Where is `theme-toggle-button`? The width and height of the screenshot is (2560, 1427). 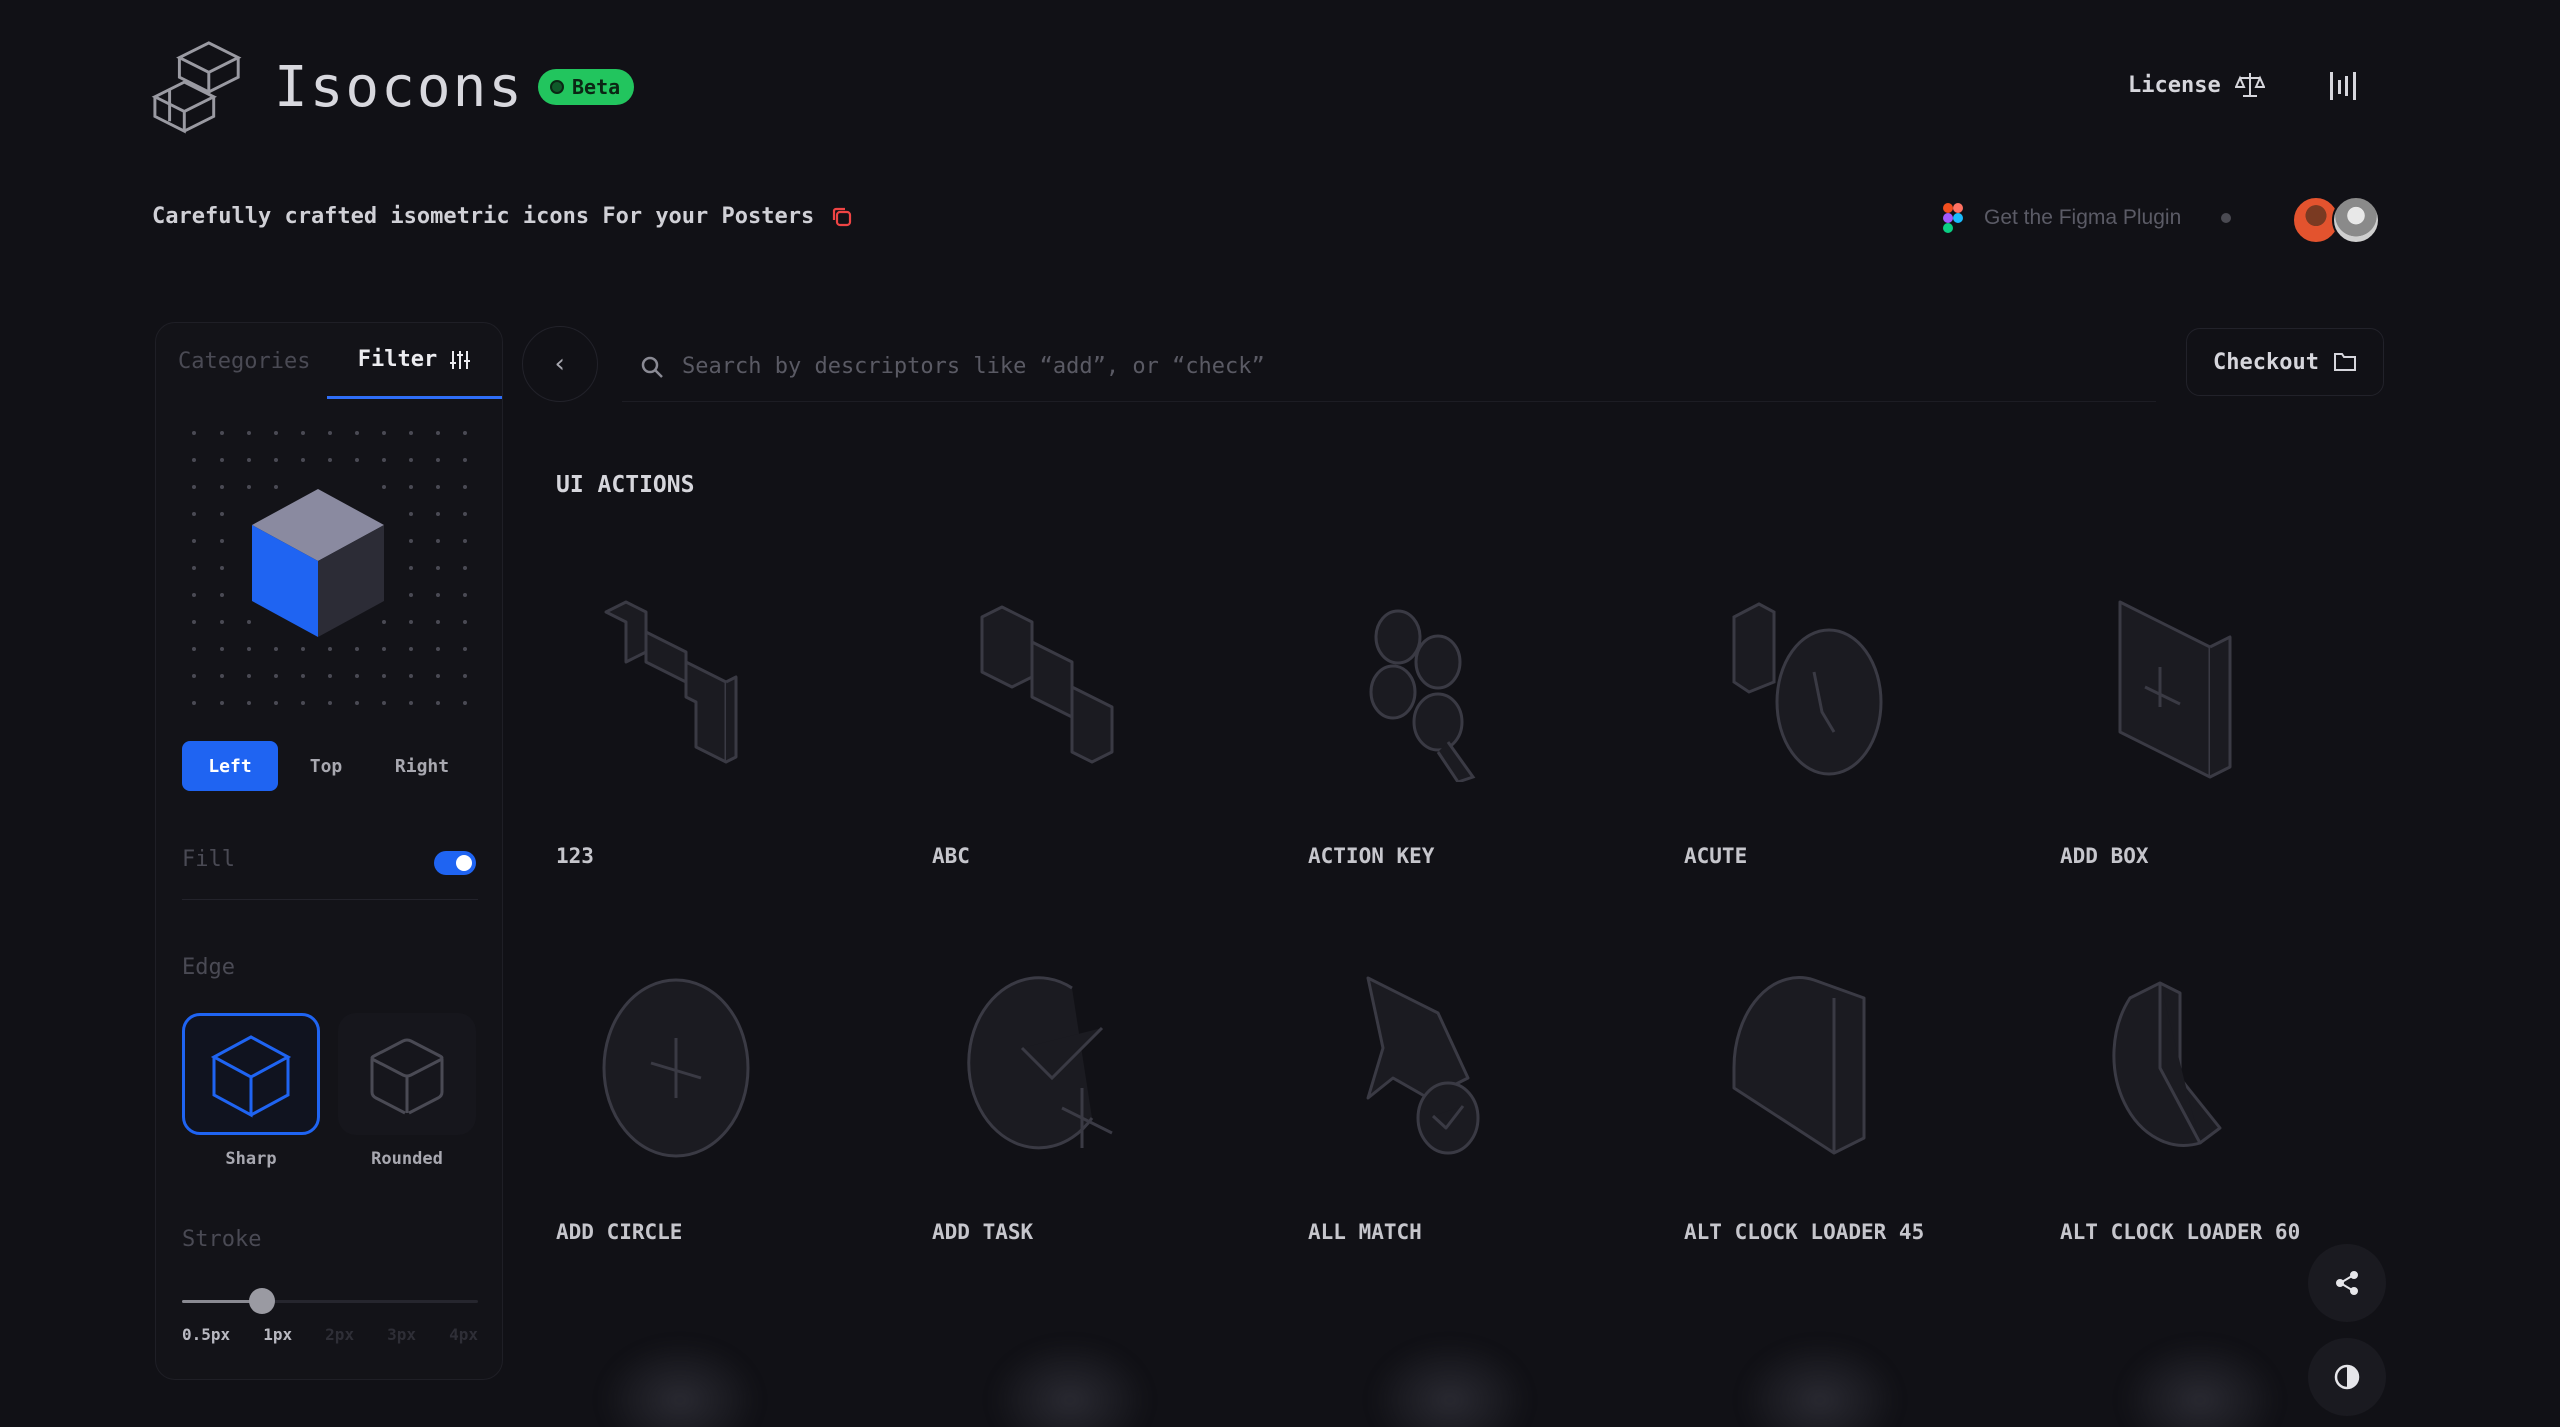
theme-toggle-button is located at coordinates (2347, 1377).